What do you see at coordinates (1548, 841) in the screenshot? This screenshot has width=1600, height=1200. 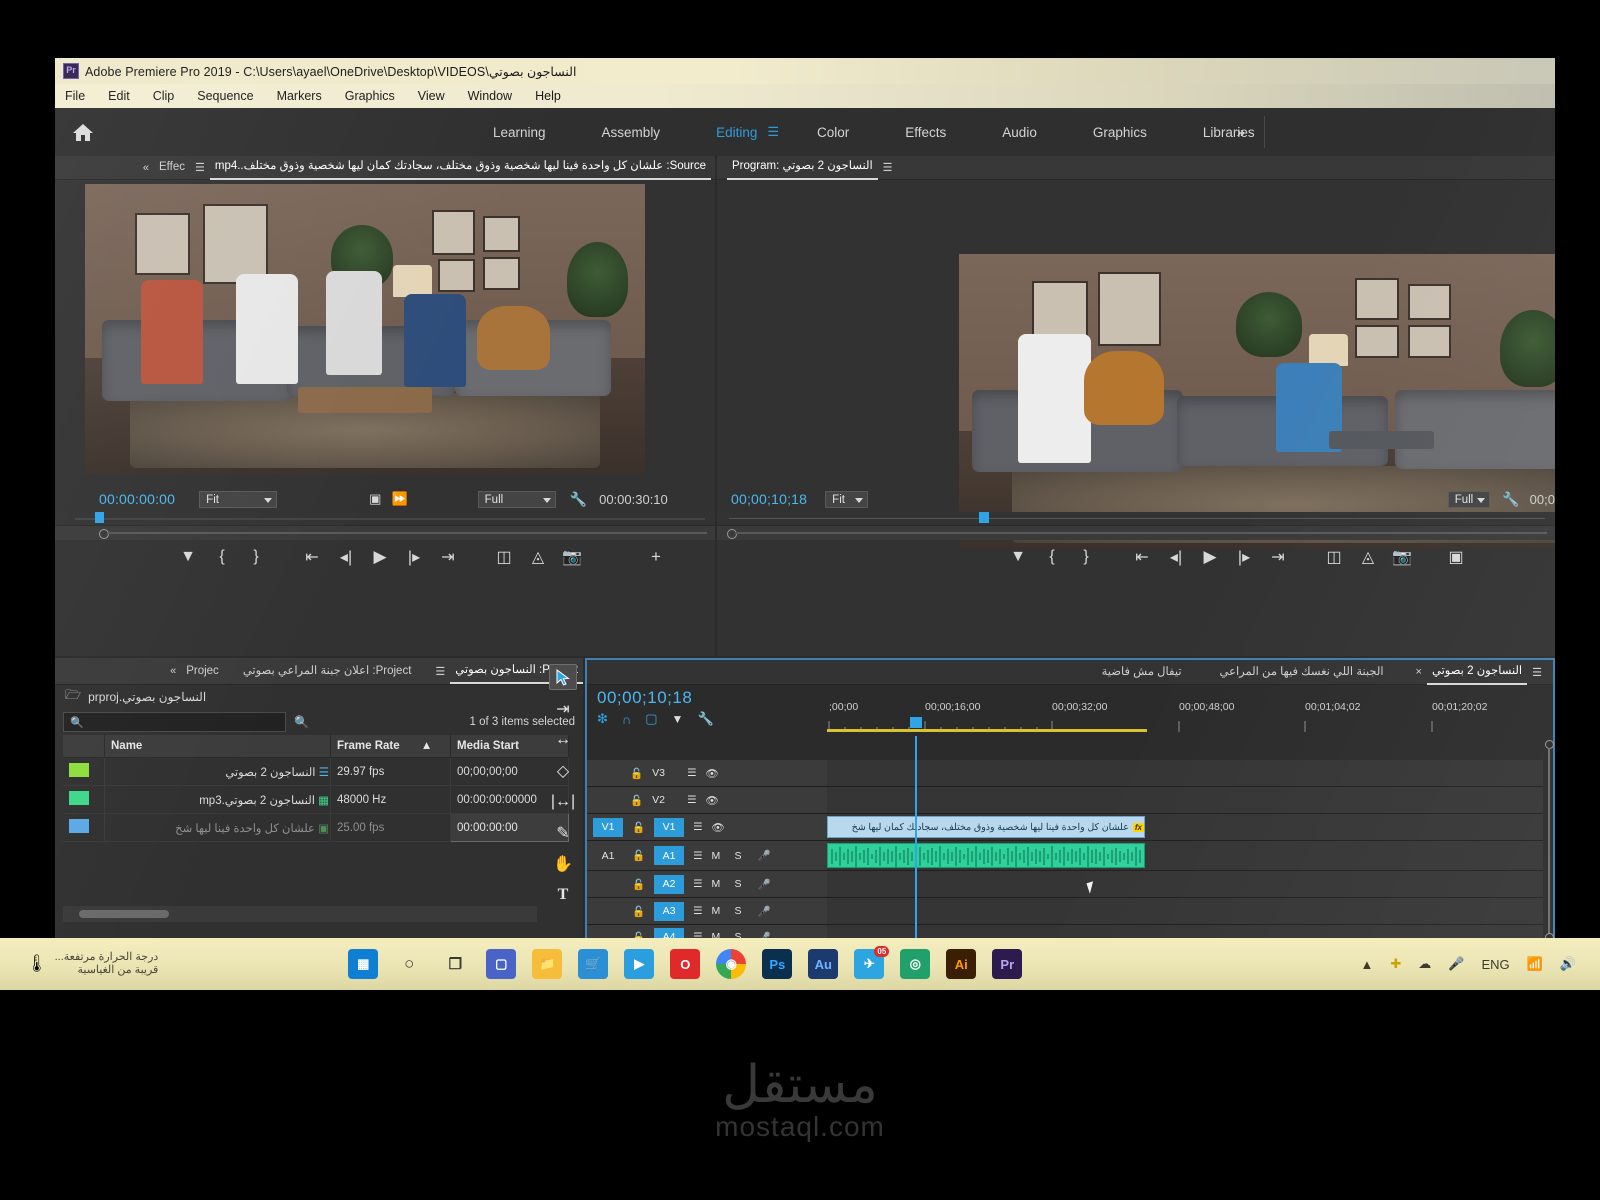 I see `timeline-vertical-scrollbar` at bounding box center [1548, 841].